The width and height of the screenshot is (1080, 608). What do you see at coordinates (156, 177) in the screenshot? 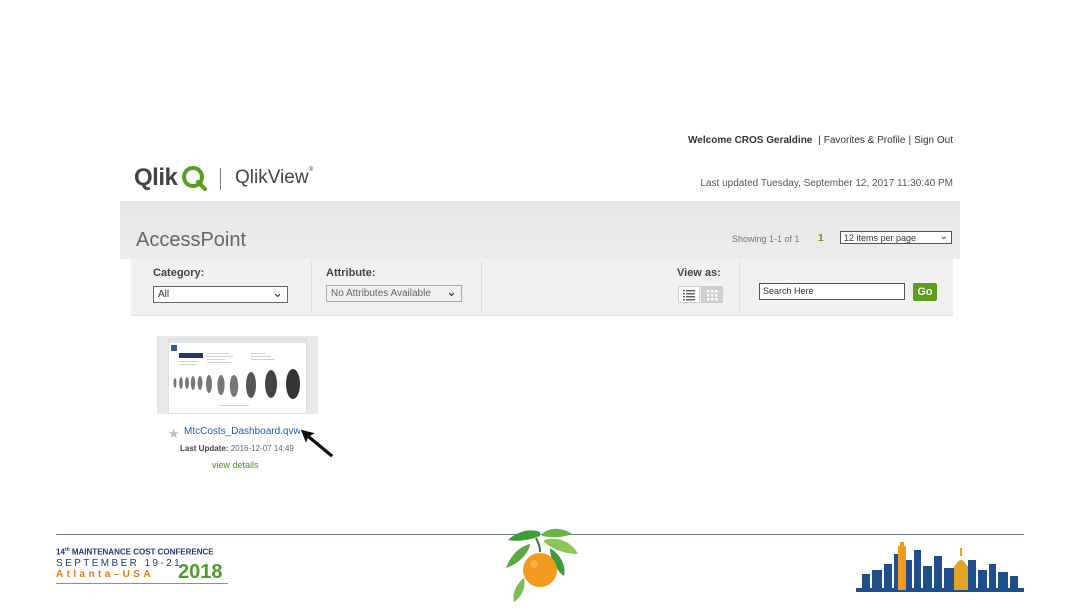
I see `qlik-logo-text: Qlik` at bounding box center [156, 177].